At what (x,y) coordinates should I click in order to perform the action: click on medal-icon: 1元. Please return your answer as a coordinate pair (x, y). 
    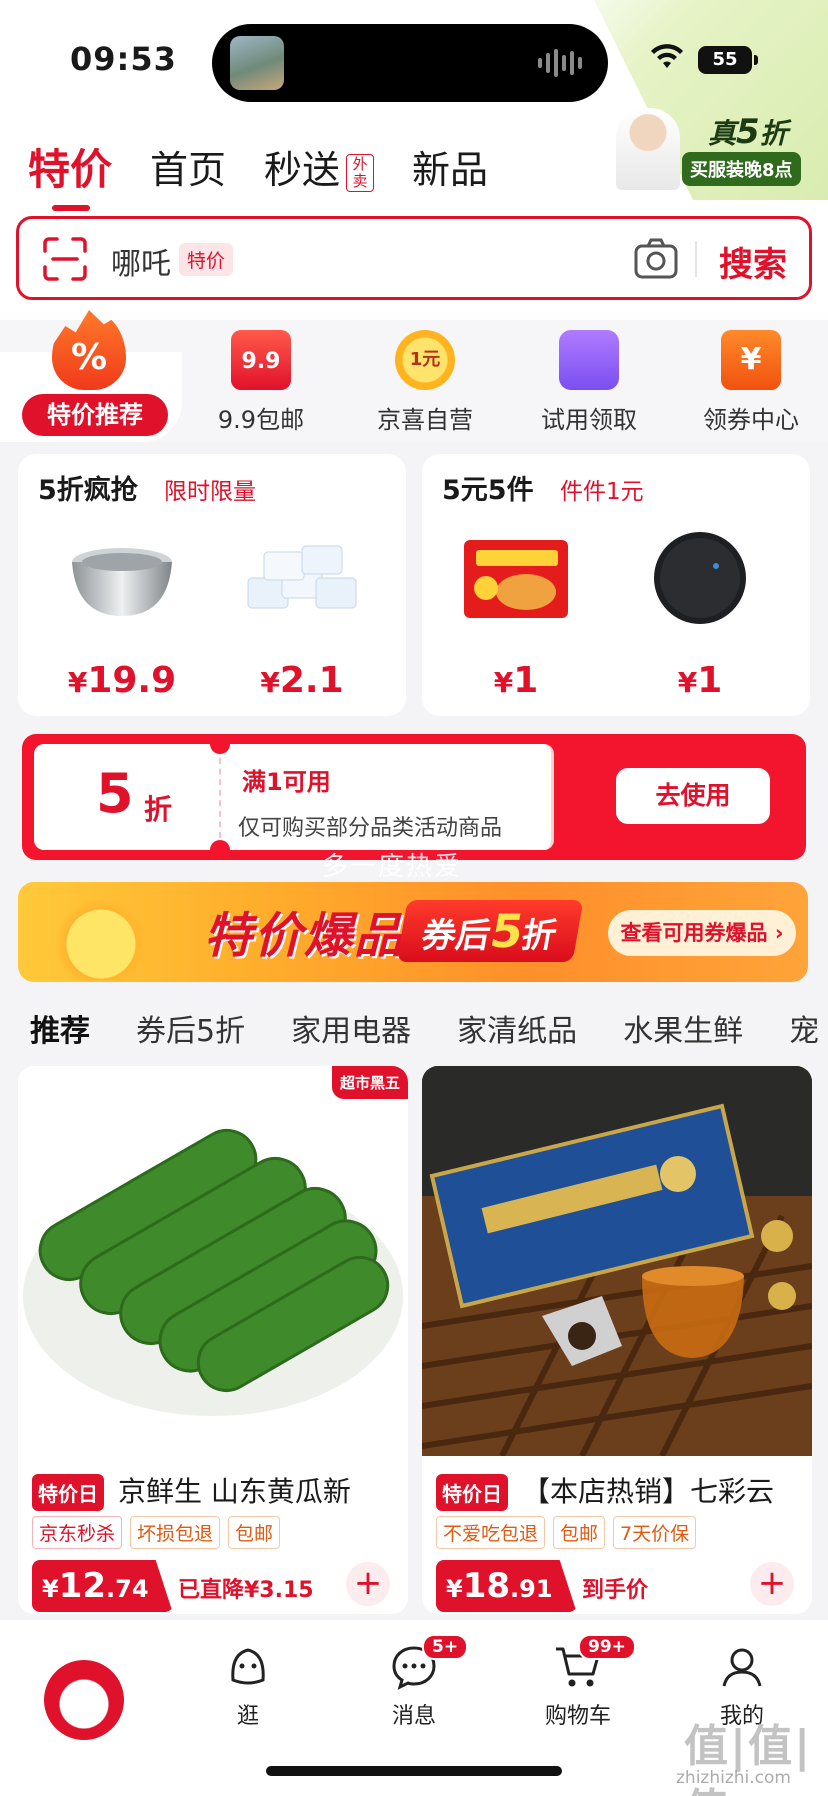
    Looking at the image, I should click on (425, 360).